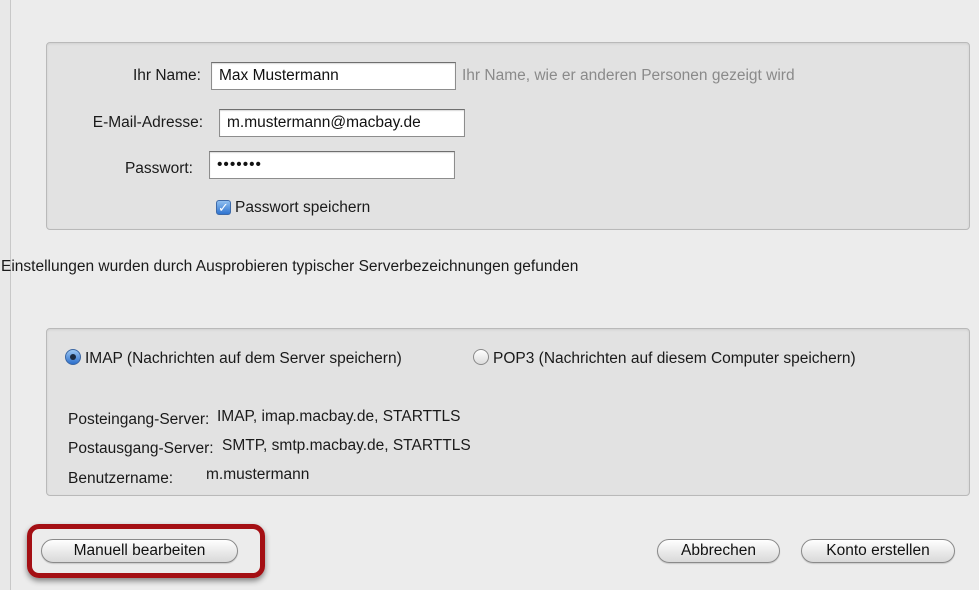 The image size is (979, 590). Describe the element at coordinates (158, 168) in the screenshot. I see `password-label: Passwort:` at that location.